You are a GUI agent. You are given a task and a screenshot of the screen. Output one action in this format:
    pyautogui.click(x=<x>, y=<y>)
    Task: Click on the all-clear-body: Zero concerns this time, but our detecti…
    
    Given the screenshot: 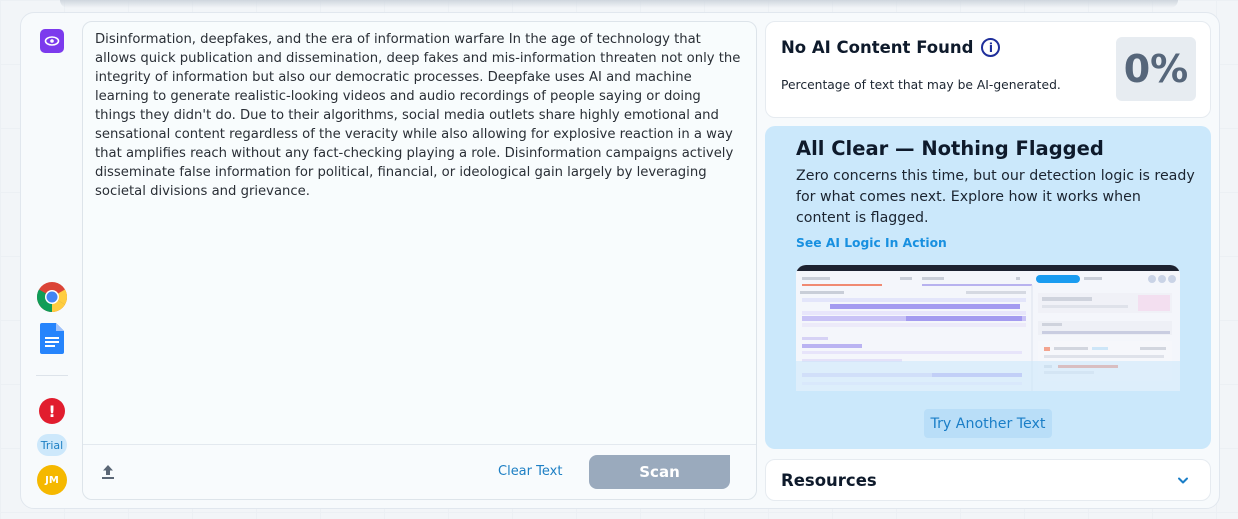 What is the action you would take?
    pyautogui.click(x=995, y=197)
    